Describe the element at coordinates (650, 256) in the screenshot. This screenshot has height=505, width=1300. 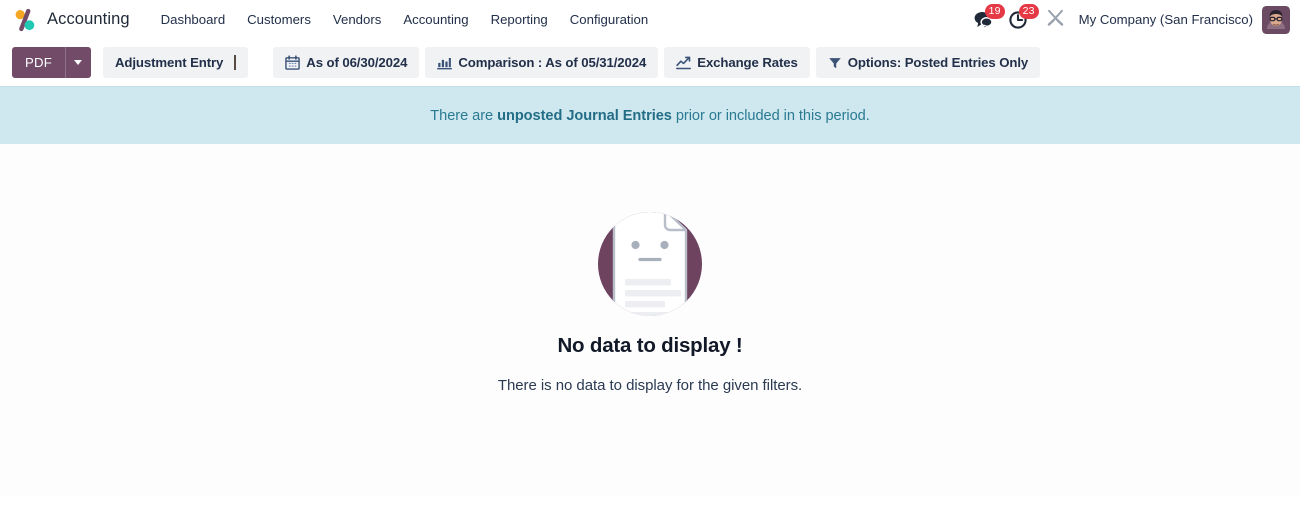
I see `no-data-document-face-illustration-icon` at that location.